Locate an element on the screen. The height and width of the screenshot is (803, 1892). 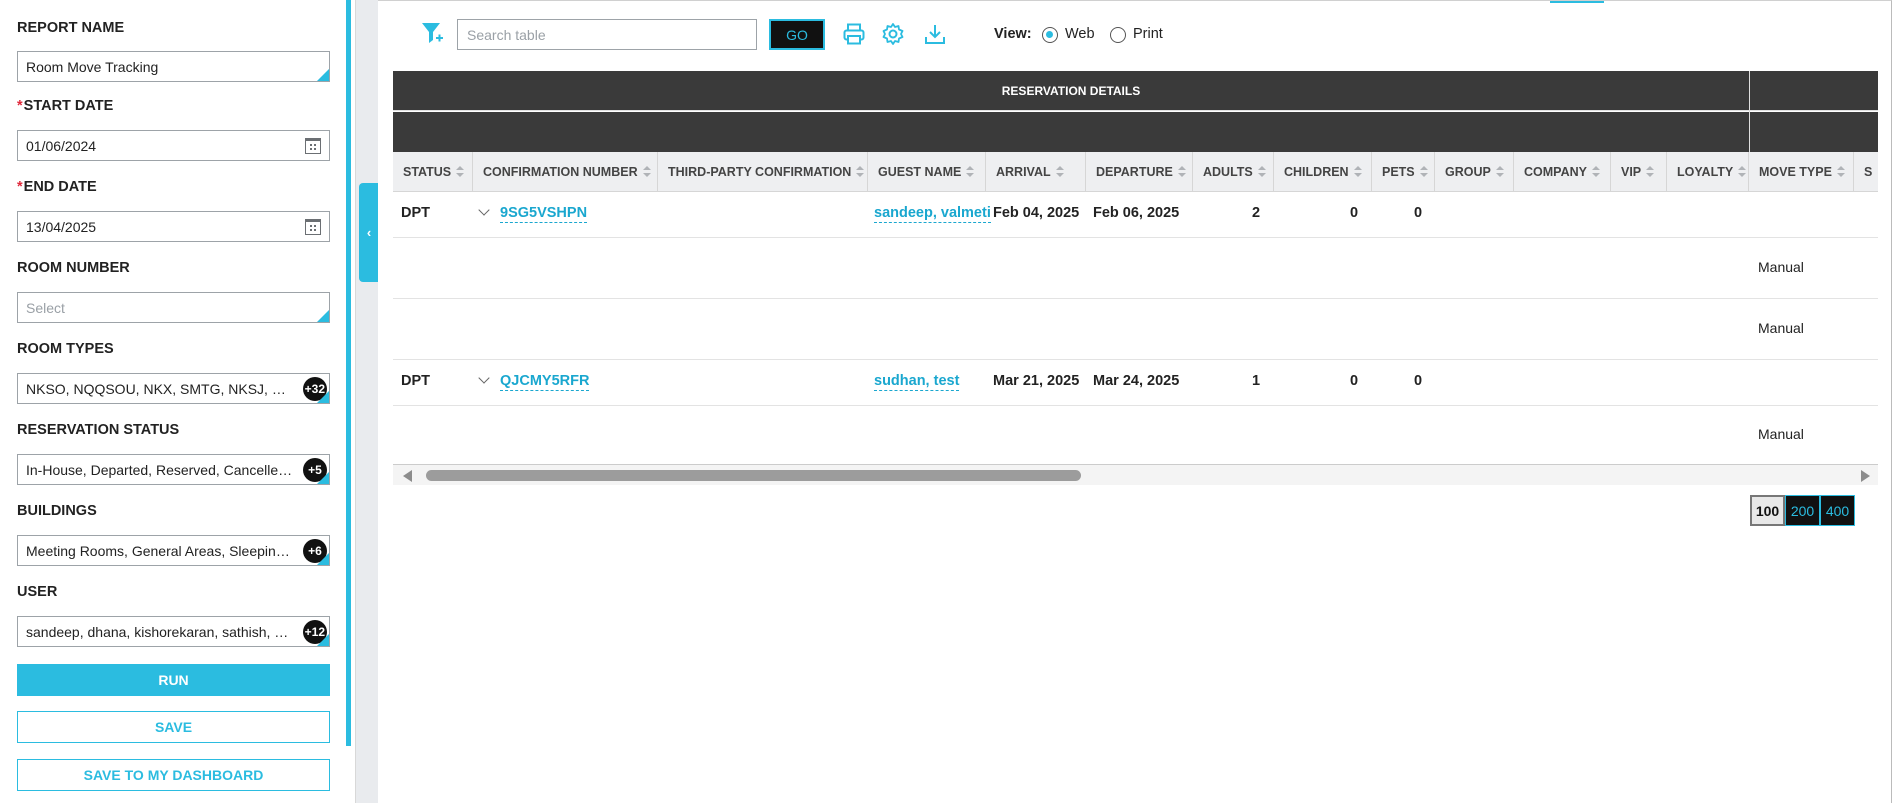
col-loyalty: LOYALTY is located at coordinates (1708, 172).